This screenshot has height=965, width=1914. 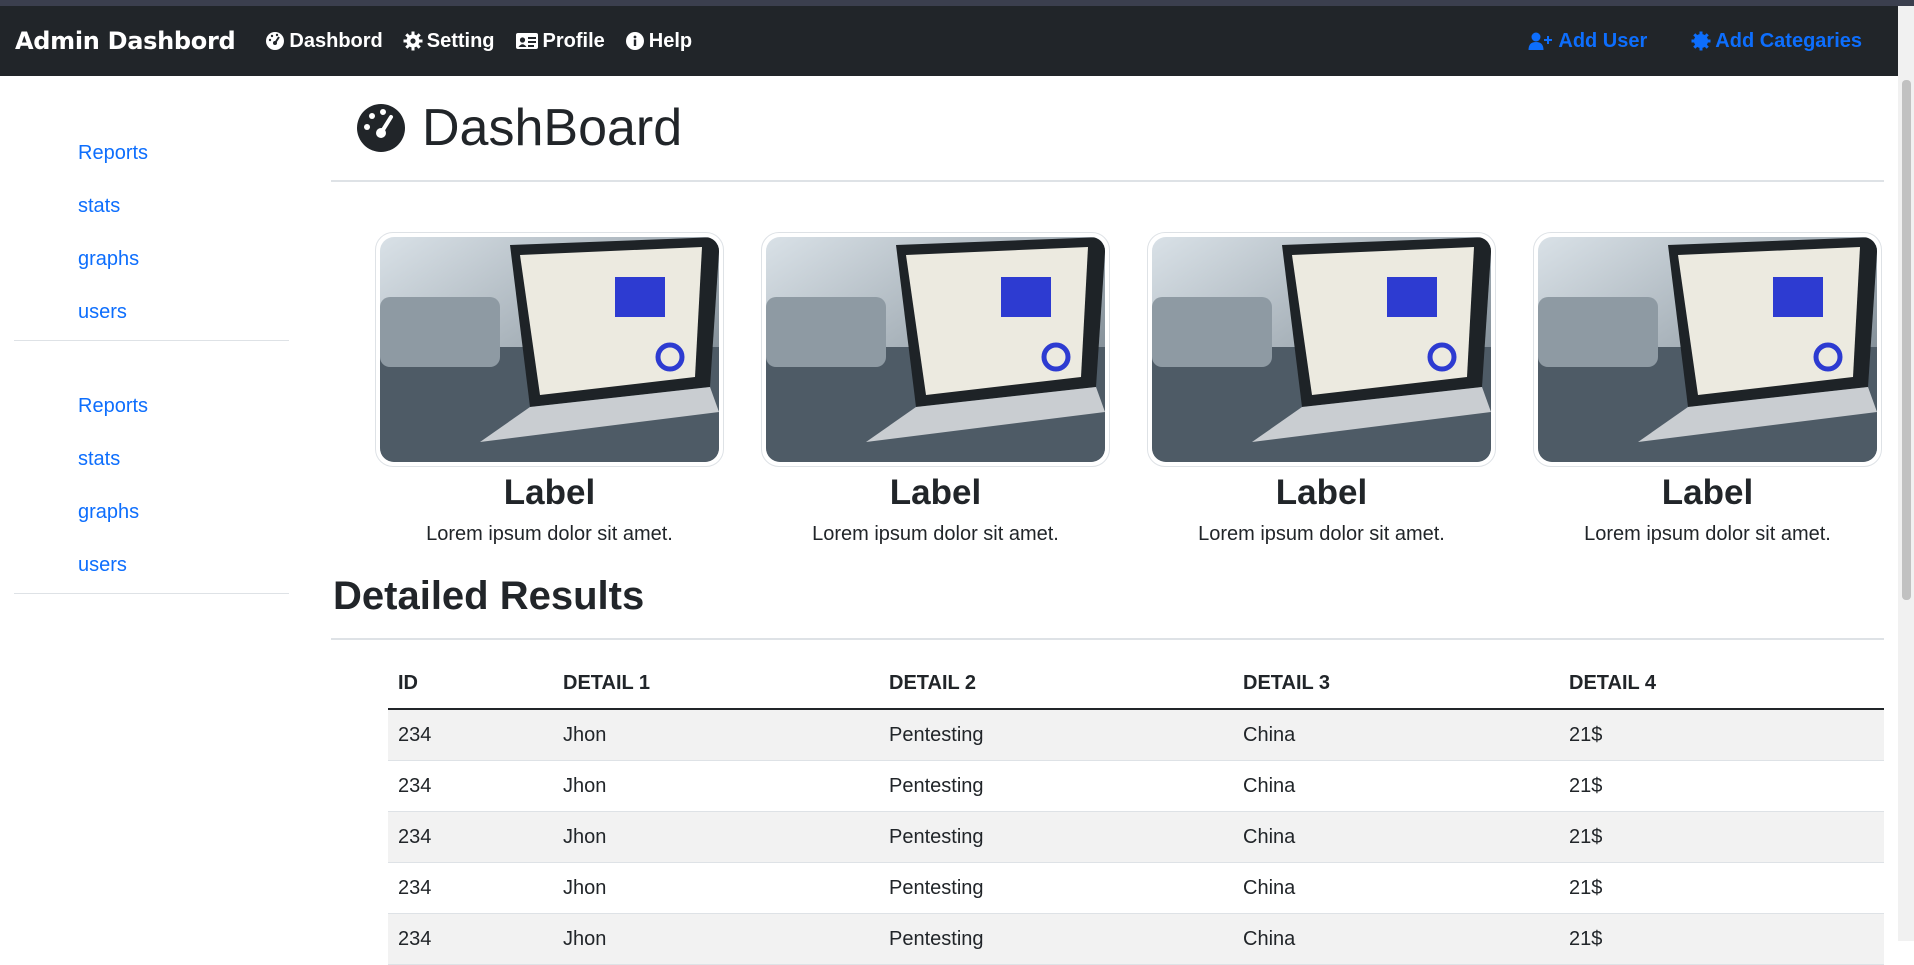 I want to click on page-title: DashBoard, so click(x=552, y=128).